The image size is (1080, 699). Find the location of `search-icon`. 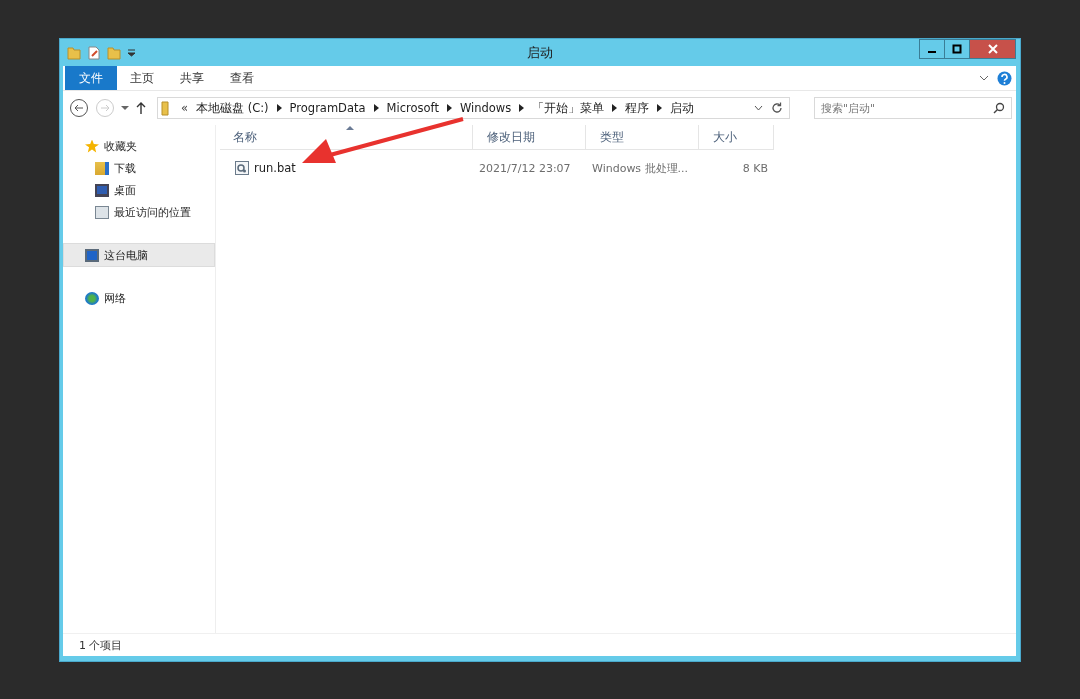

search-icon is located at coordinates (999, 108).